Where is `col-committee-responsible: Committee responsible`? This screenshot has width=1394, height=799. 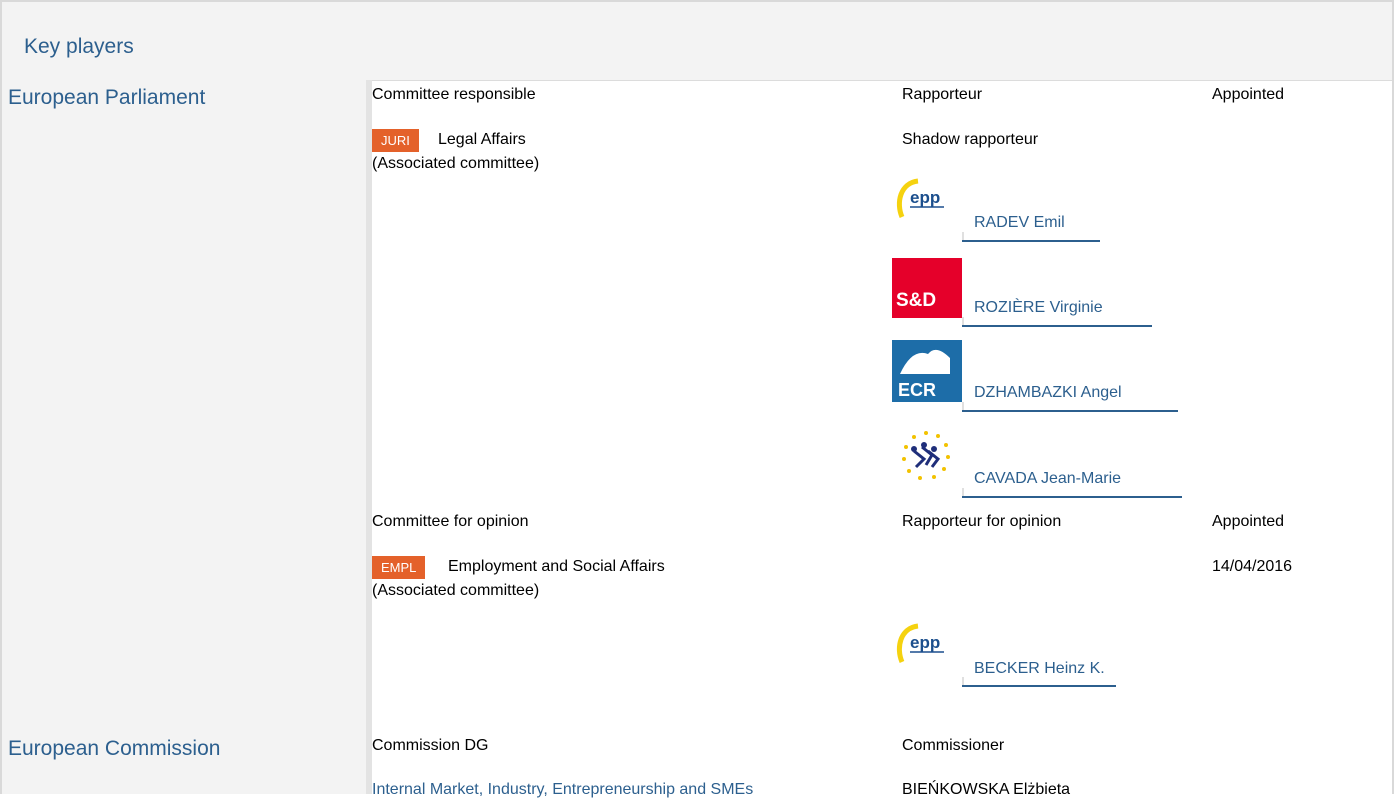 col-committee-responsible: Committee responsible is located at coordinates (454, 94).